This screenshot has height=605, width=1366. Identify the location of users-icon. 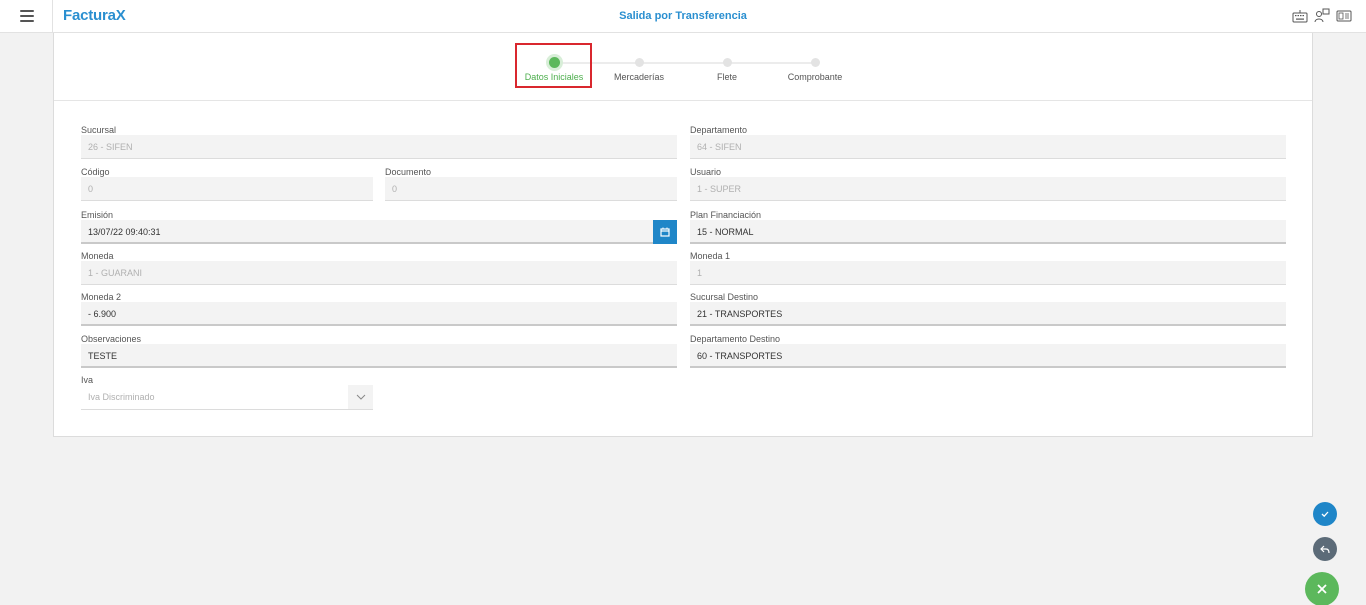
(1322, 16).